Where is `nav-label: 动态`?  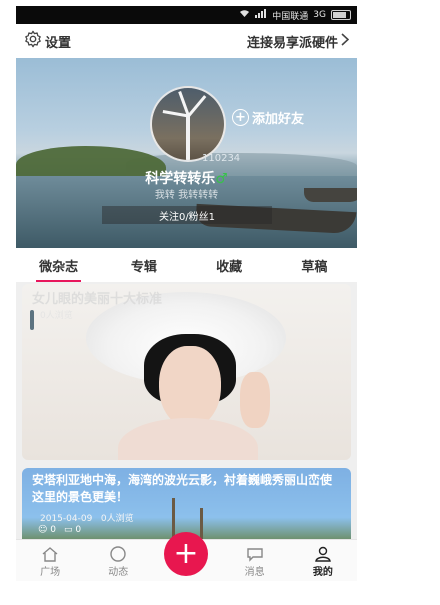 nav-label: 动态 is located at coordinates (118, 572).